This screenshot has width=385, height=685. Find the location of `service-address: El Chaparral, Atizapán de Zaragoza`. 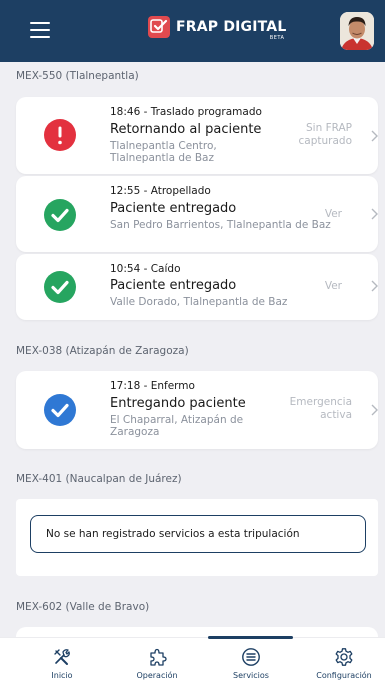

service-address: El Chaparral, Atizapán de Zaragoza is located at coordinates (177, 426).